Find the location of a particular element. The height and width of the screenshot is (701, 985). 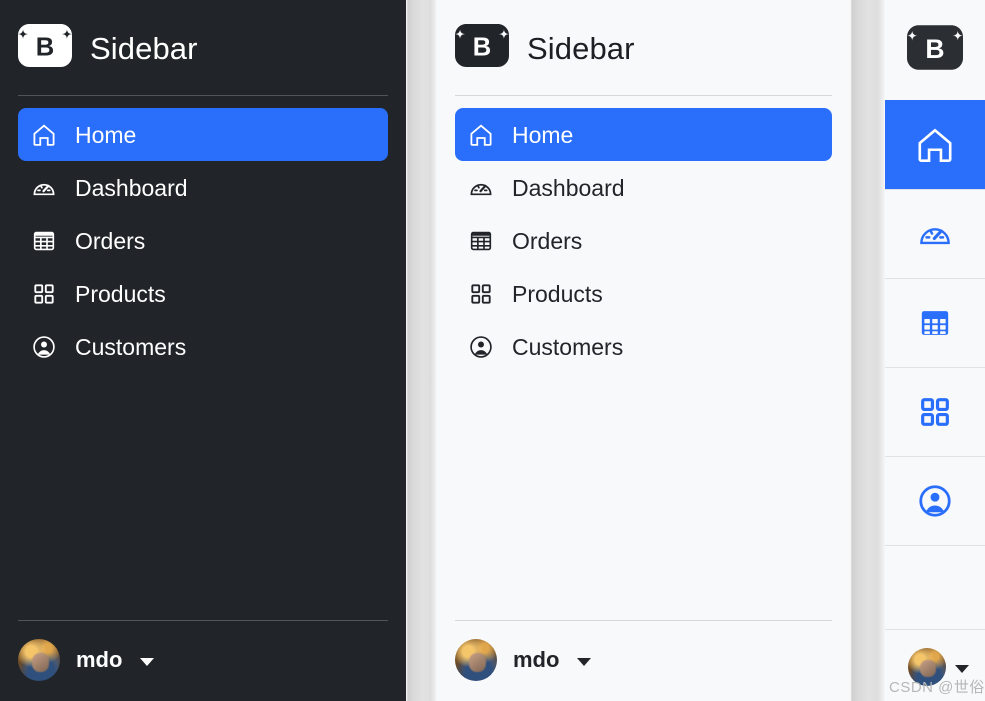

sidebar-item-home is located at coordinates (935, 144).